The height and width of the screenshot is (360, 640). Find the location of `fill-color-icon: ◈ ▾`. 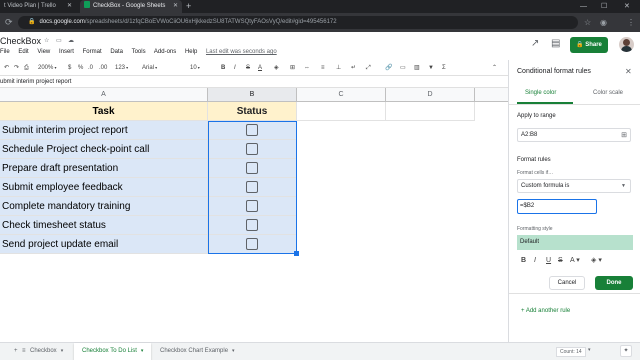

fill-color-icon: ◈ ▾ is located at coordinates (596, 261).